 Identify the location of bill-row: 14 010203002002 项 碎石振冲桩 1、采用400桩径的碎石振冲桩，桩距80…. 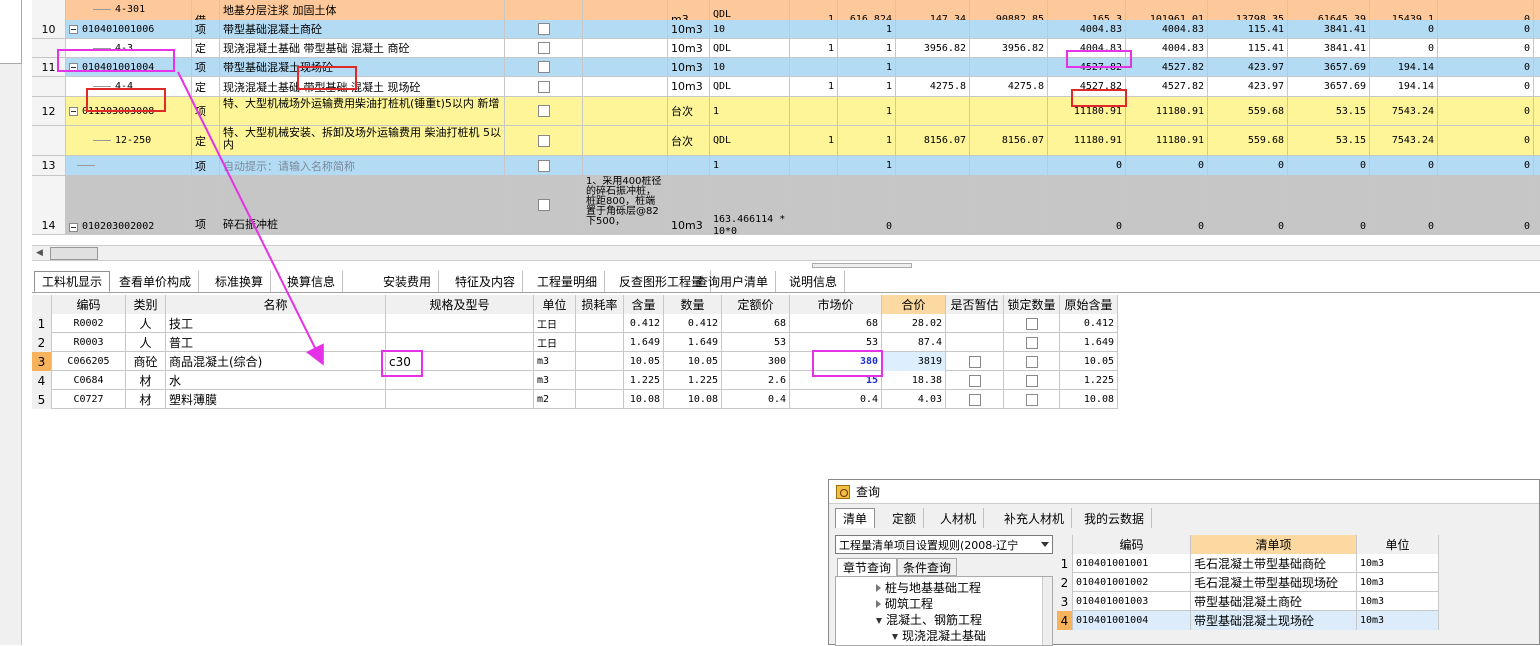
(786, 205).